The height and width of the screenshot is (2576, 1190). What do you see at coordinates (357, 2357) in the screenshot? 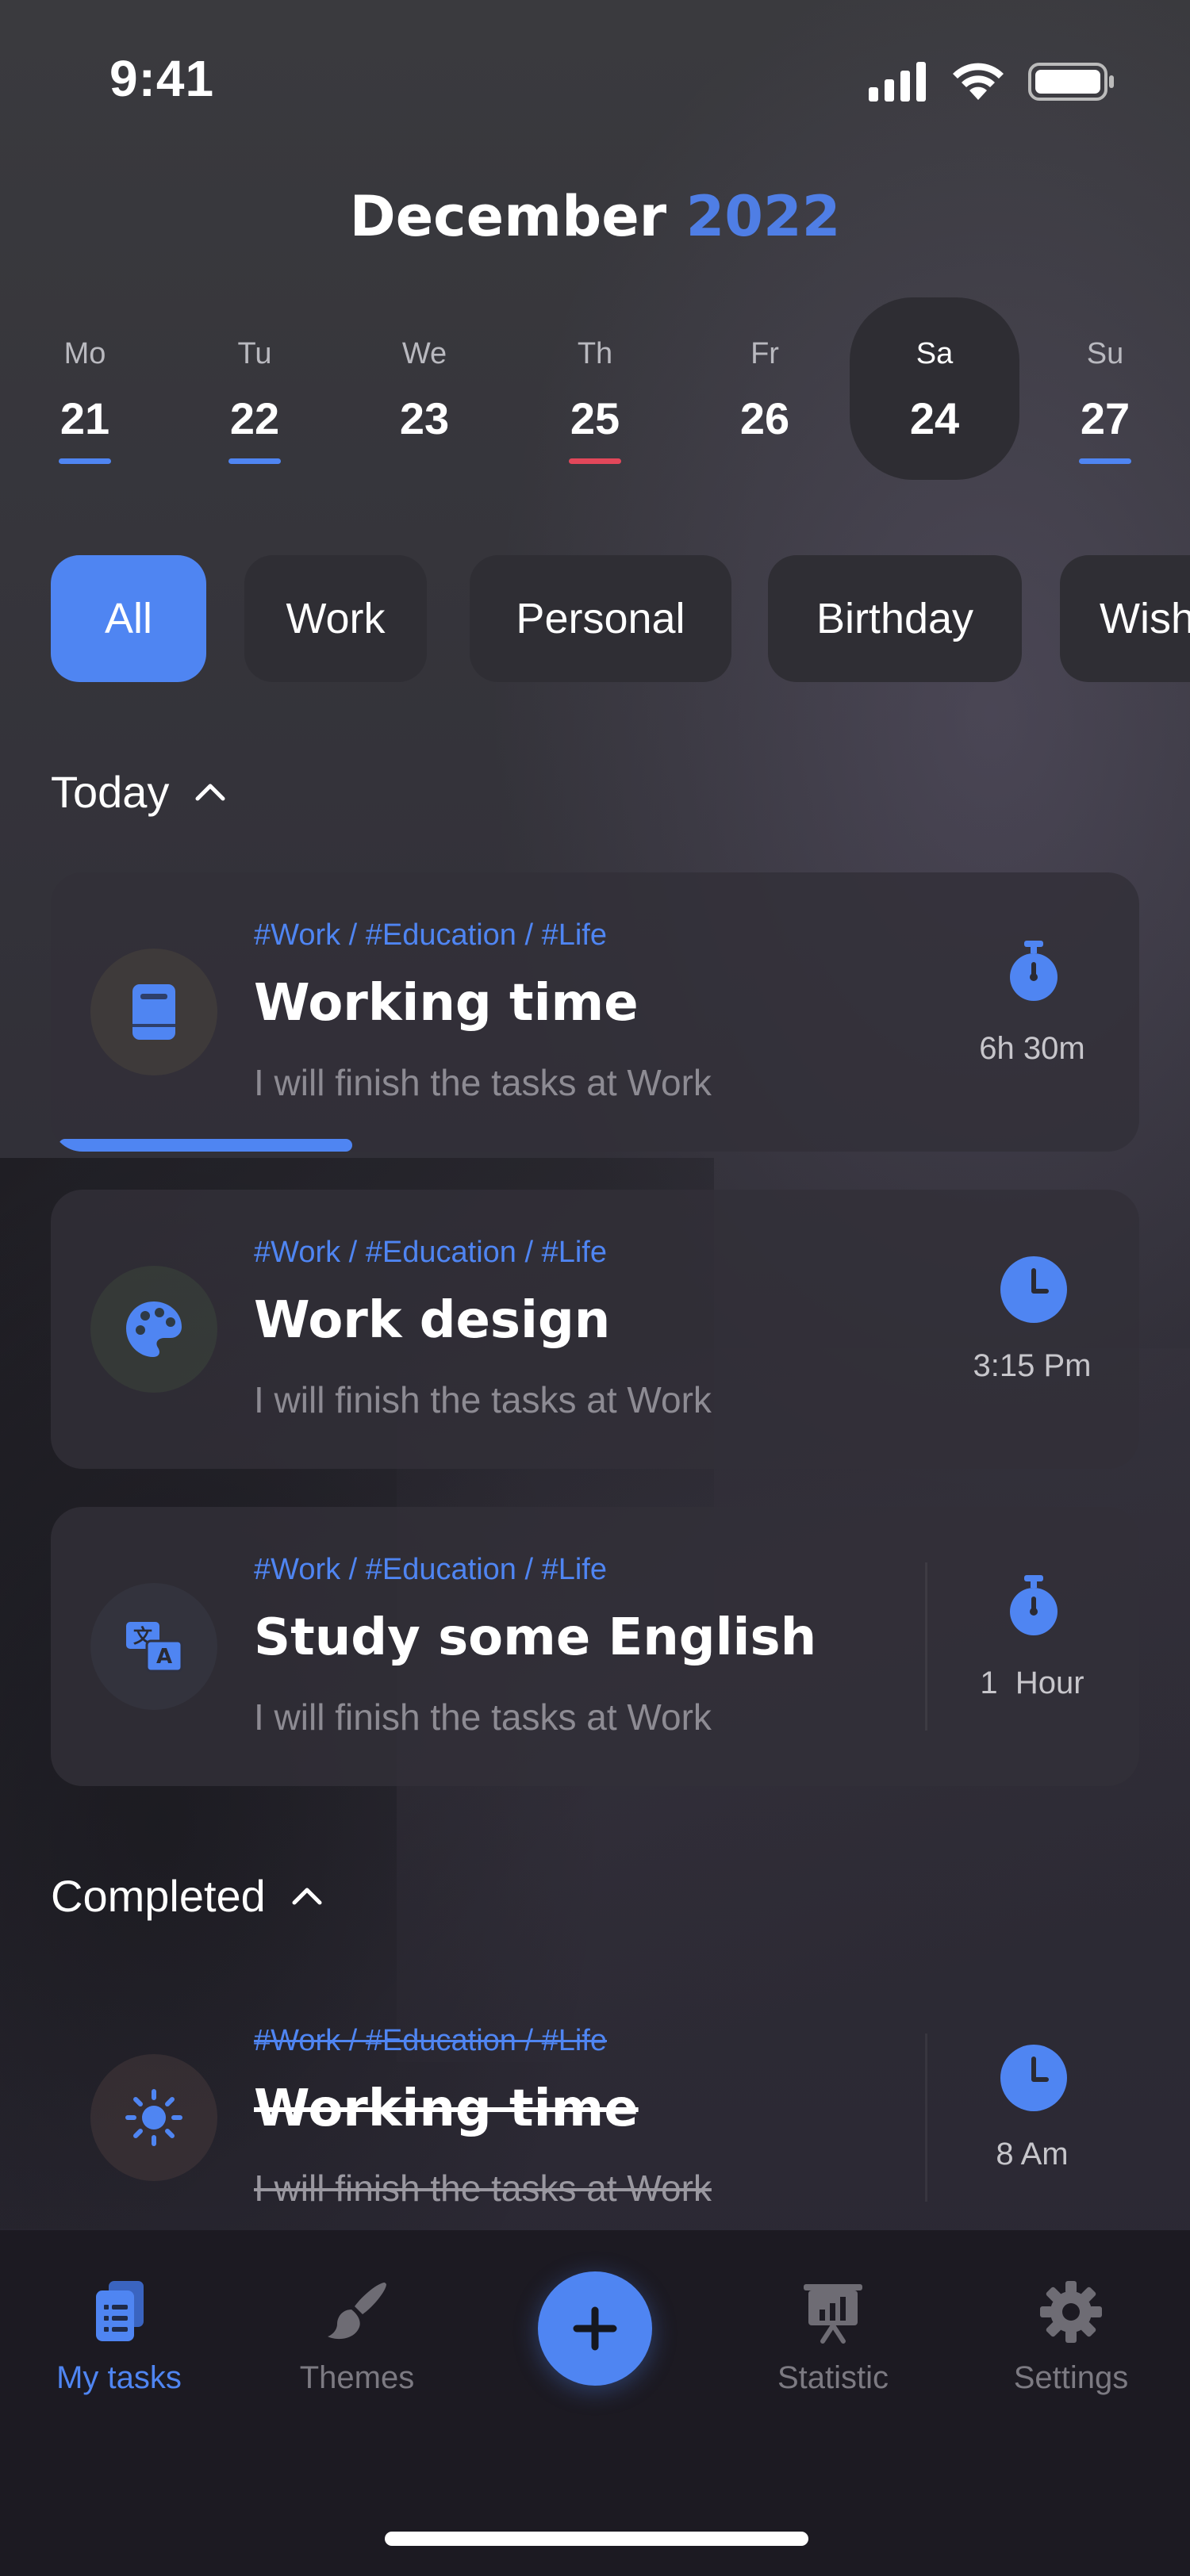
I see `nav-themes: Themes` at bounding box center [357, 2357].